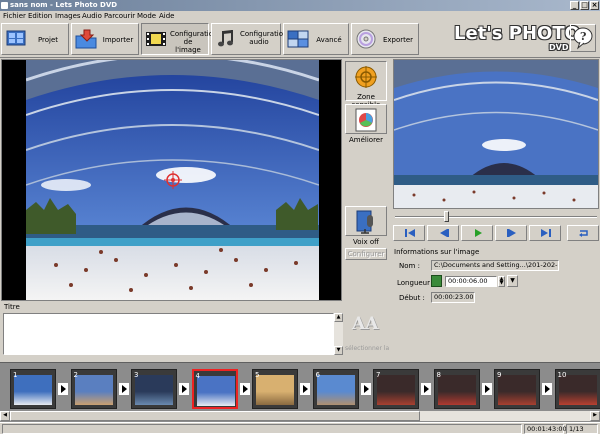 The width and height of the screenshot is (600, 434). Describe the element at coordinates (398, 40) in the screenshot. I see `exporter-label: Exporter` at that location.